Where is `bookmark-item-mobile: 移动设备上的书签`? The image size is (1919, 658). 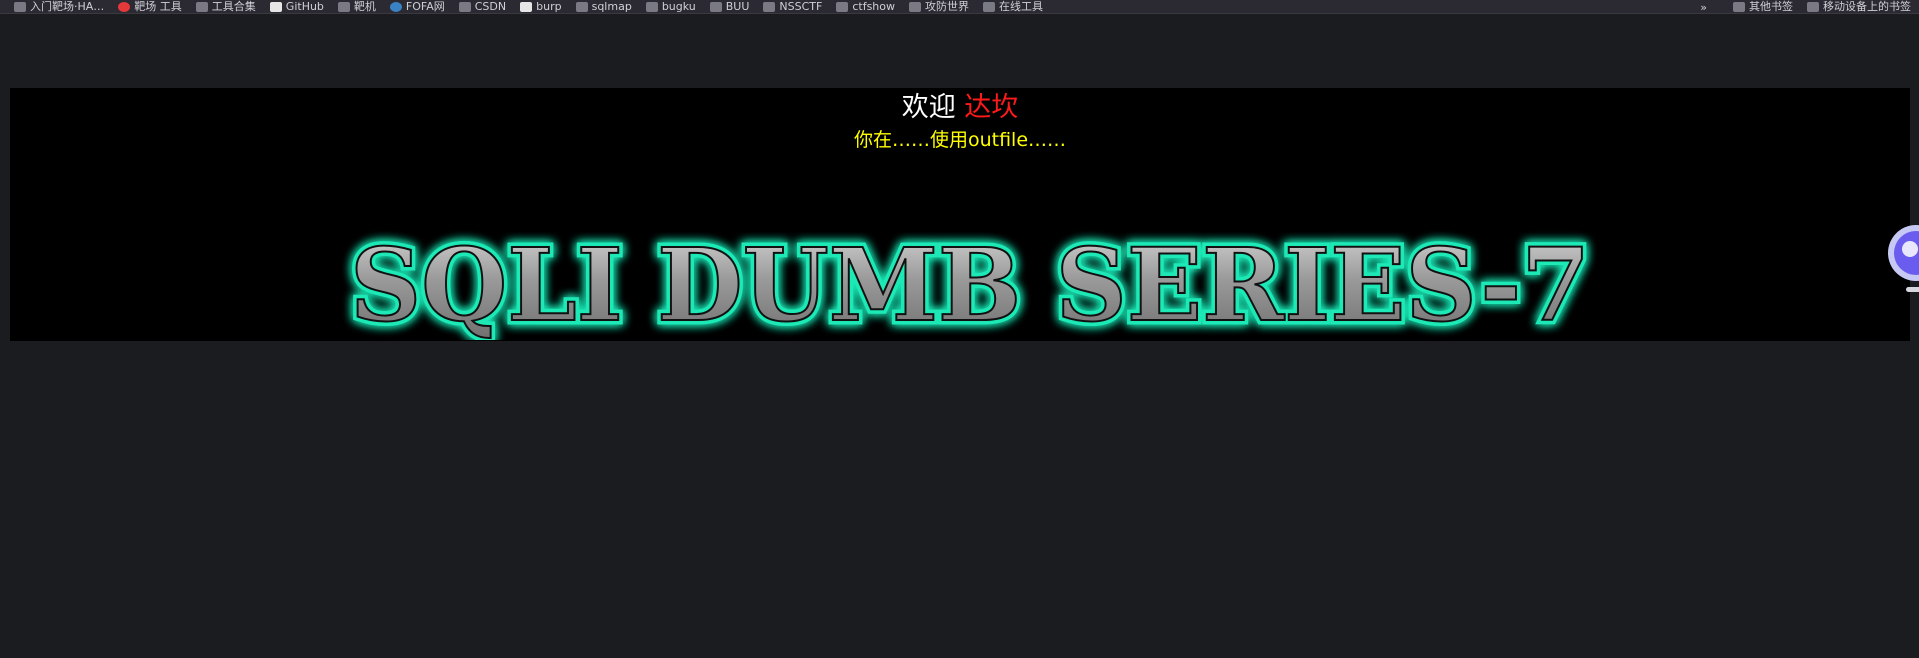 bookmark-item-mobile: 移动设备上的书签 is located at coordinates (1859, 7).